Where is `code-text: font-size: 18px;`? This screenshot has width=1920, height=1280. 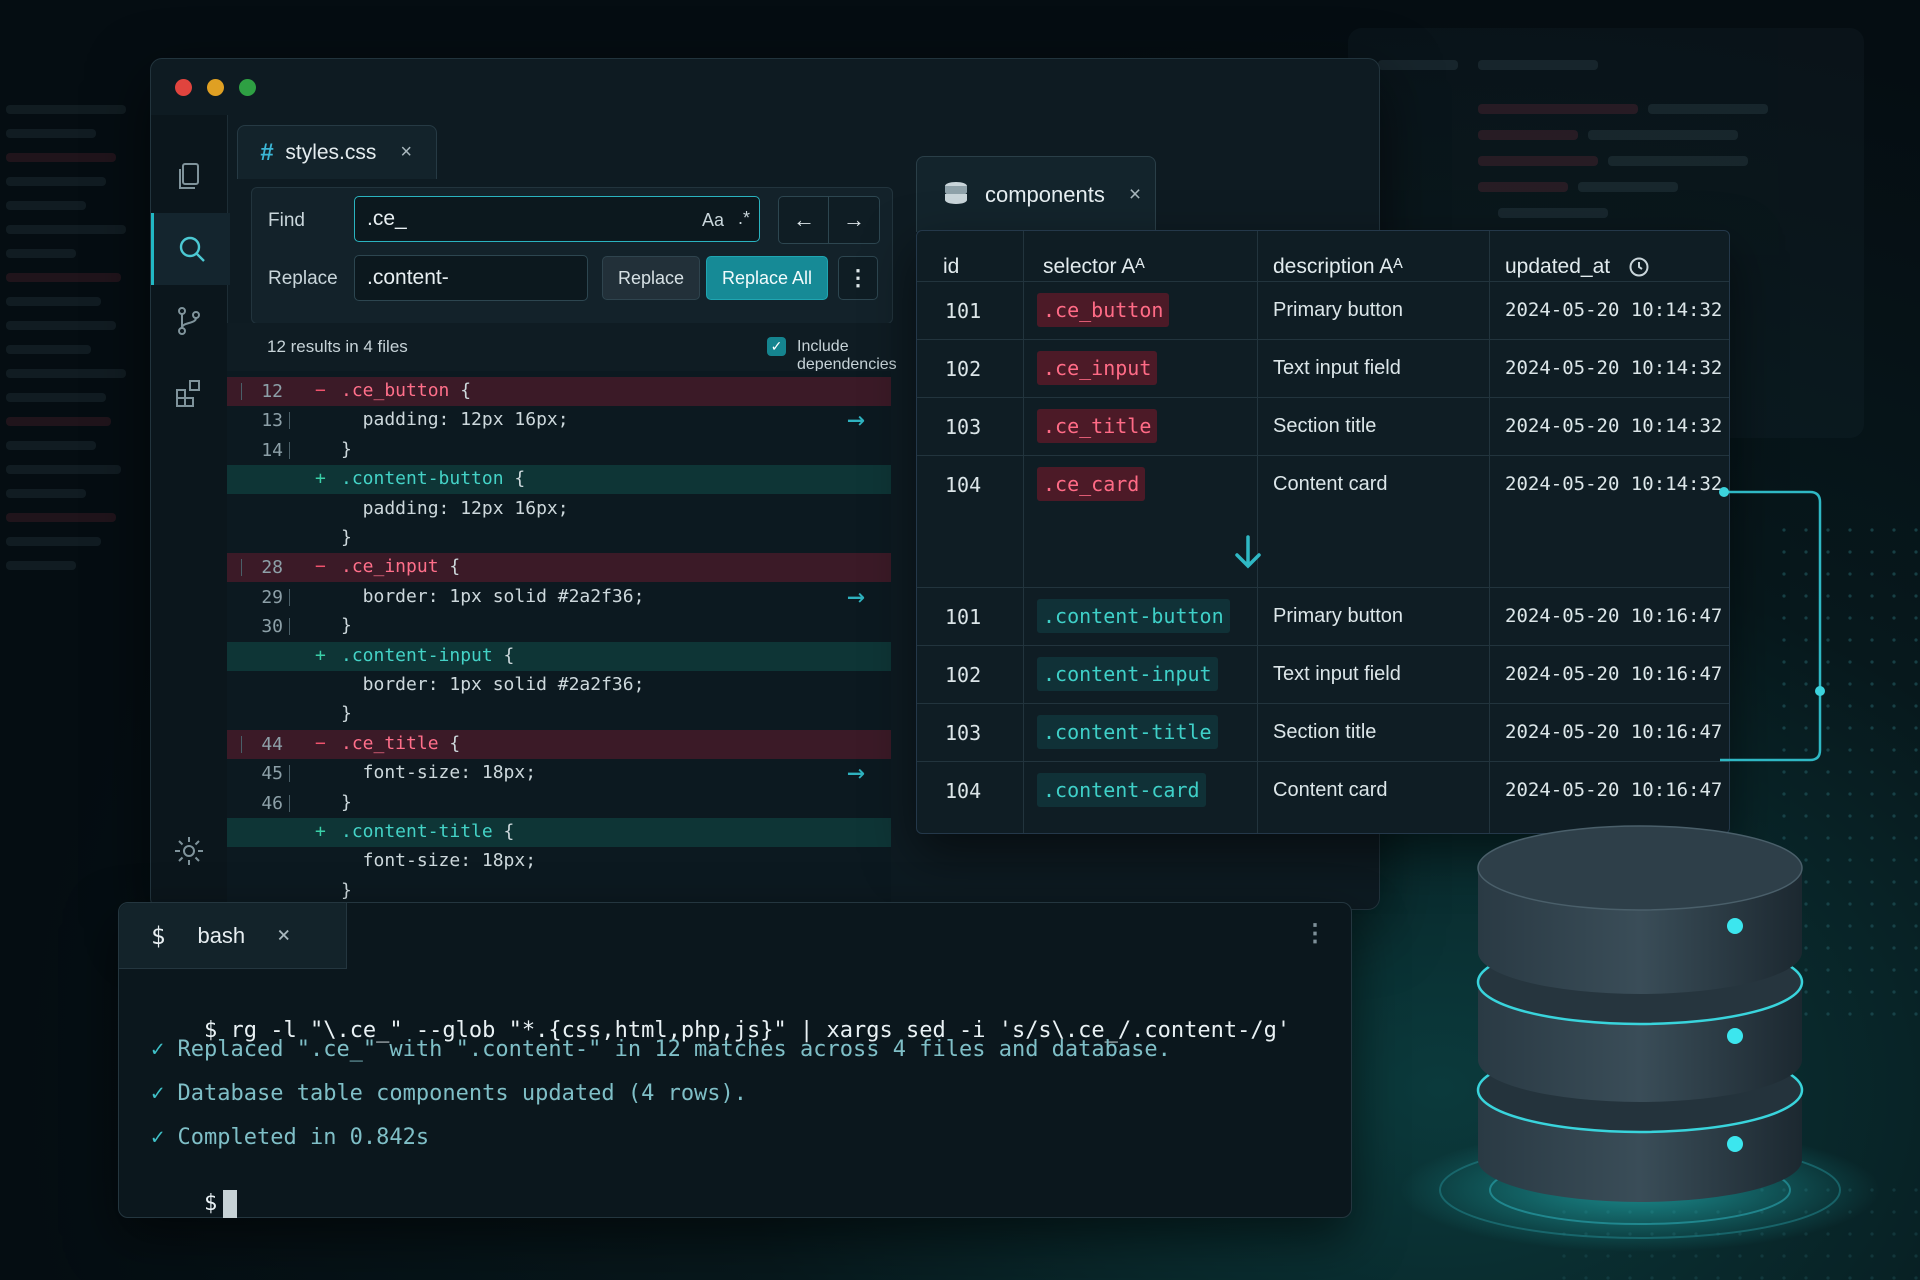 code-text: font-size: 18px; is located at coordinates (439, 861).